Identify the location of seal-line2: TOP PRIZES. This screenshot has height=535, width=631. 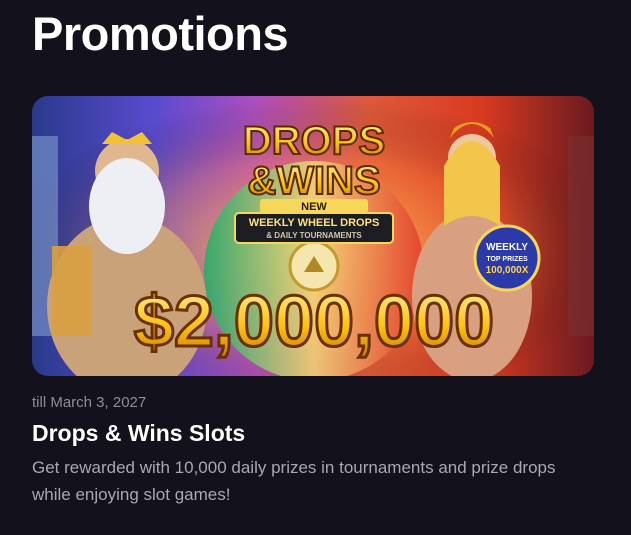
(507, 259).